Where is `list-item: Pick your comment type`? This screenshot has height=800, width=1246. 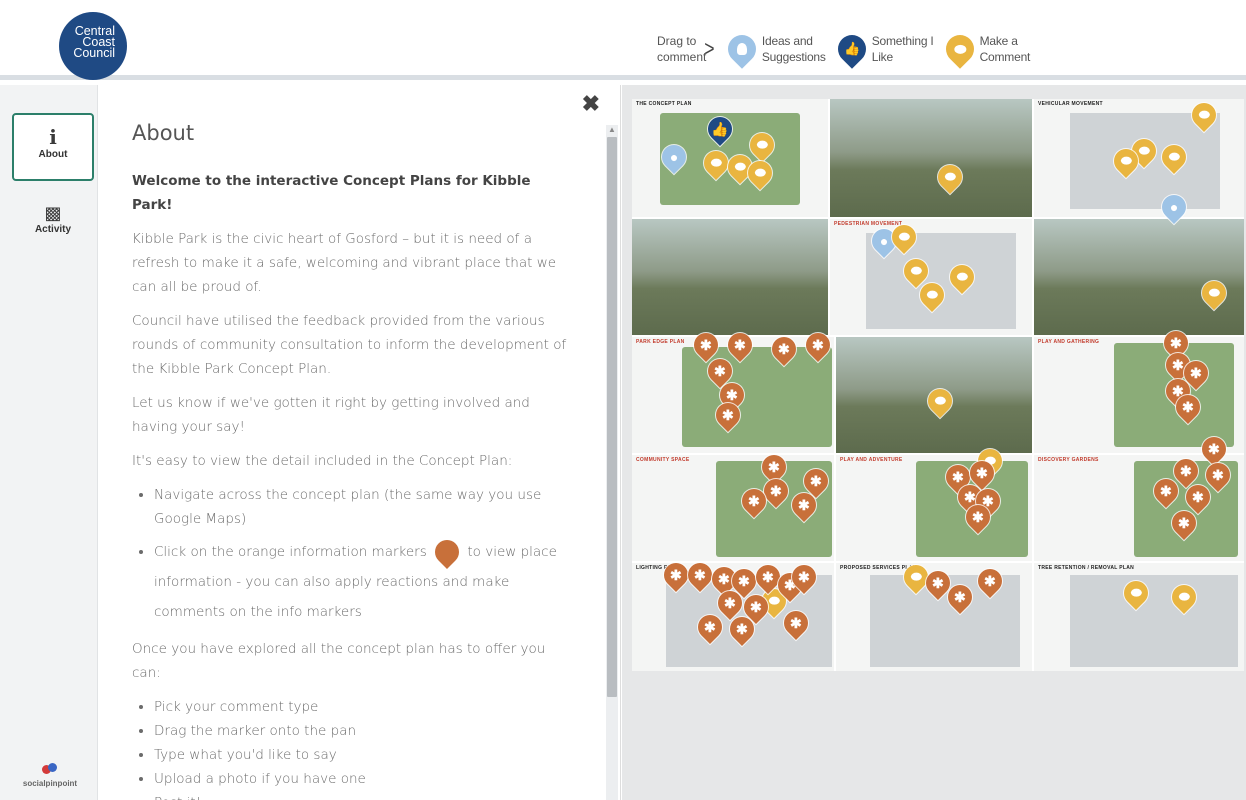 list-item: Pick your comment type is located at coordinates (363, 707).